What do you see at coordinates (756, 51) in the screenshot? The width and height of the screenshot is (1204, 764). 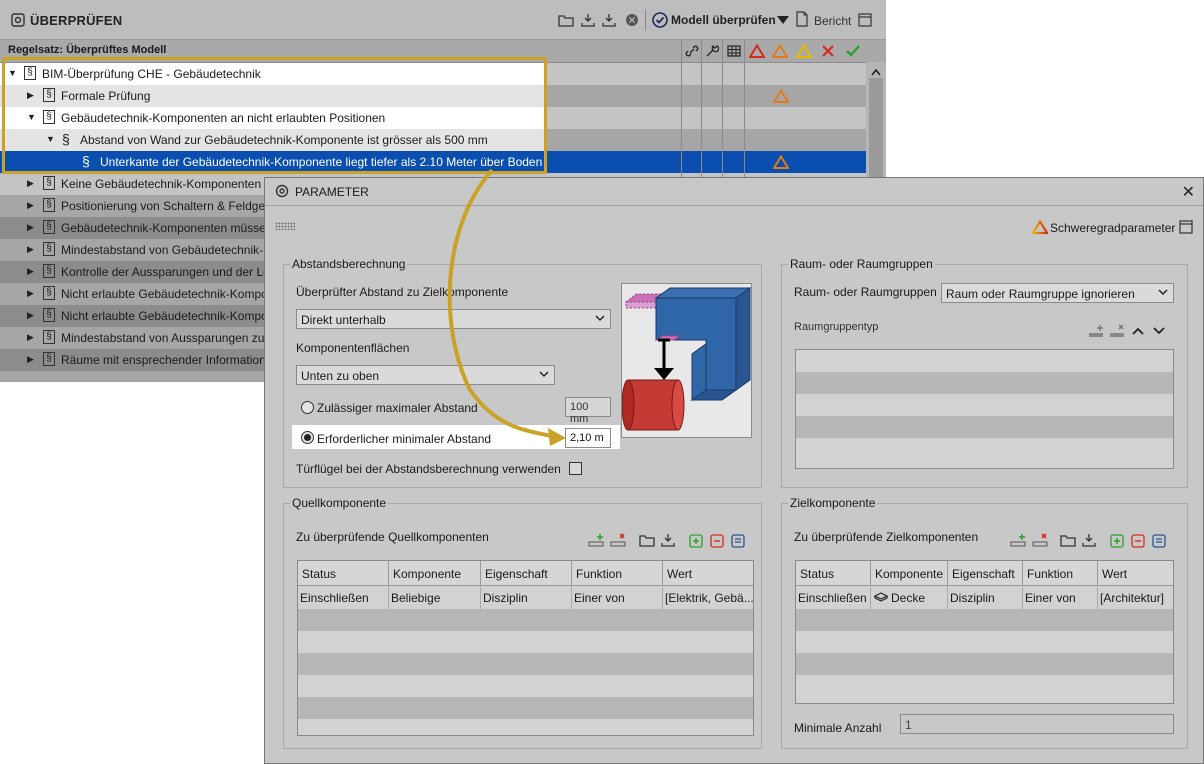 I see `column-critical-icon` at bounding box center [756, 51].